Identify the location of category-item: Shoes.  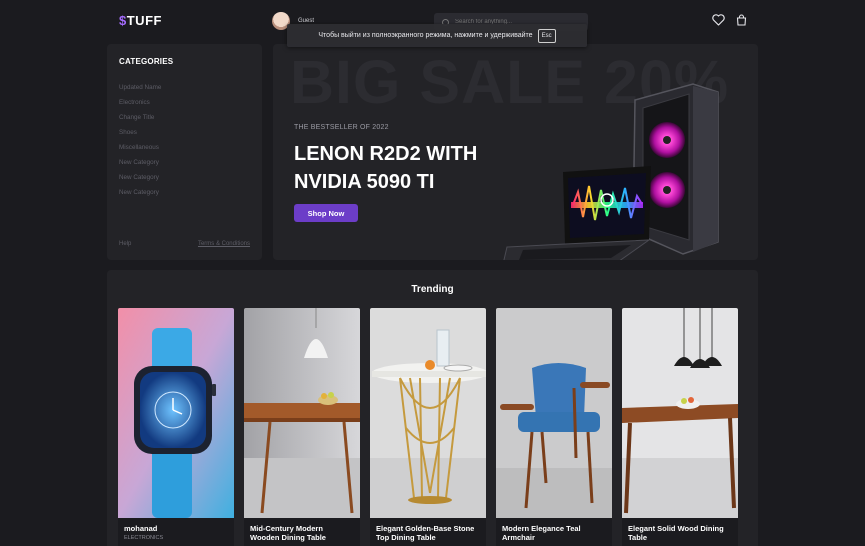
(140, 135).